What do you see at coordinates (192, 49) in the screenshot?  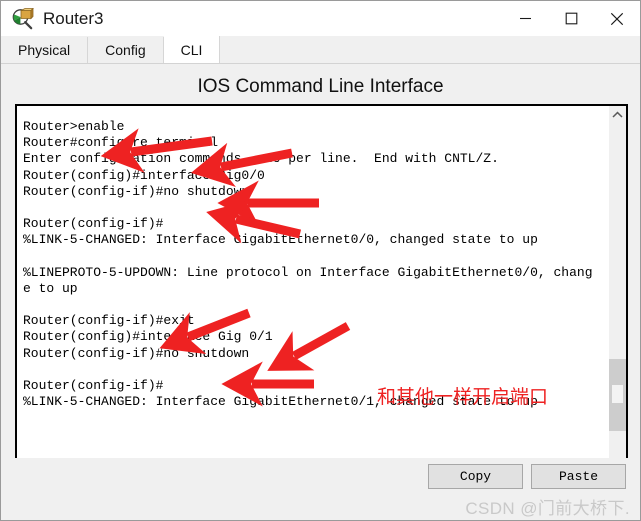 I see `tab-cli: CLI` at bounding box center [192, 49].